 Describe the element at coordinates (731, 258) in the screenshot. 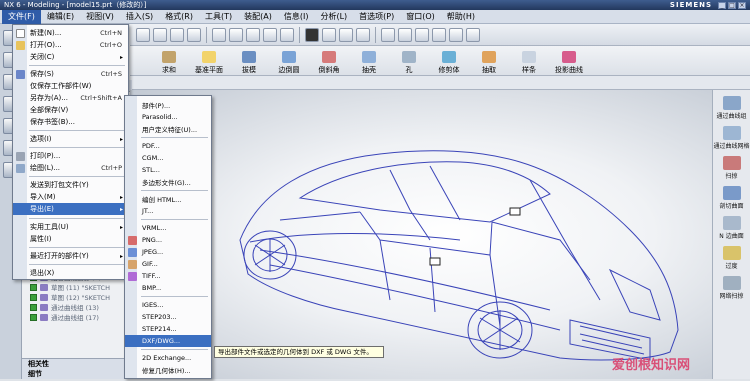

I see `transition-tool: 过度` at that location.